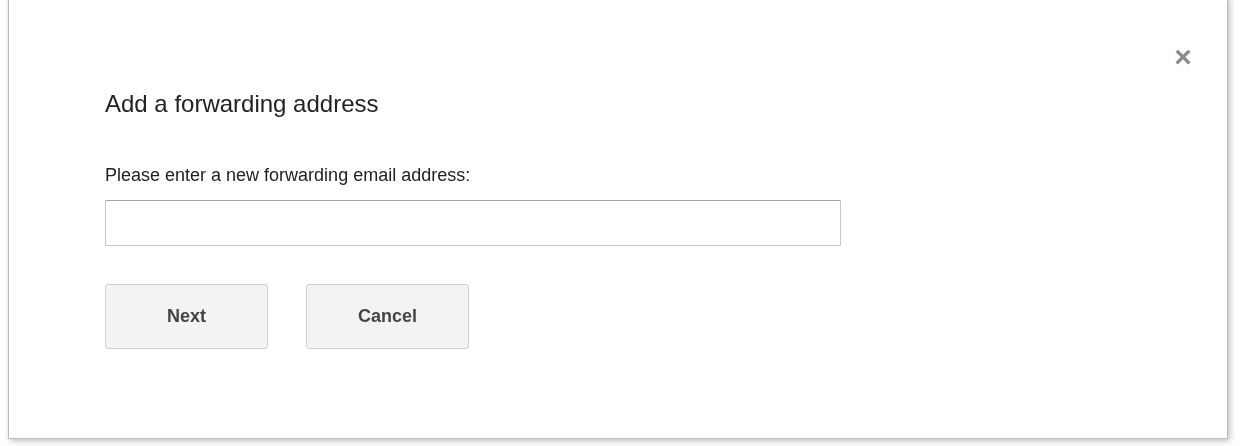  I want to click on cancel-button: Cancel, so click(387, 316).